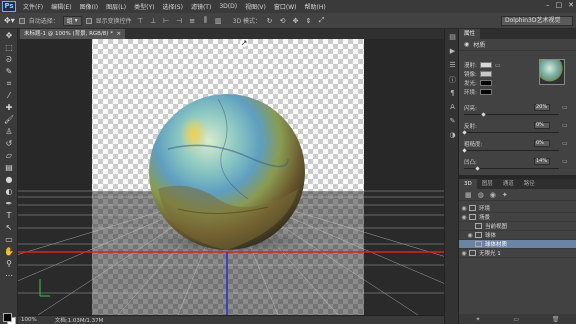  Describe the element at coordinates (485, 74) in the screenshot. I see `specular-color-swatch` at that location.